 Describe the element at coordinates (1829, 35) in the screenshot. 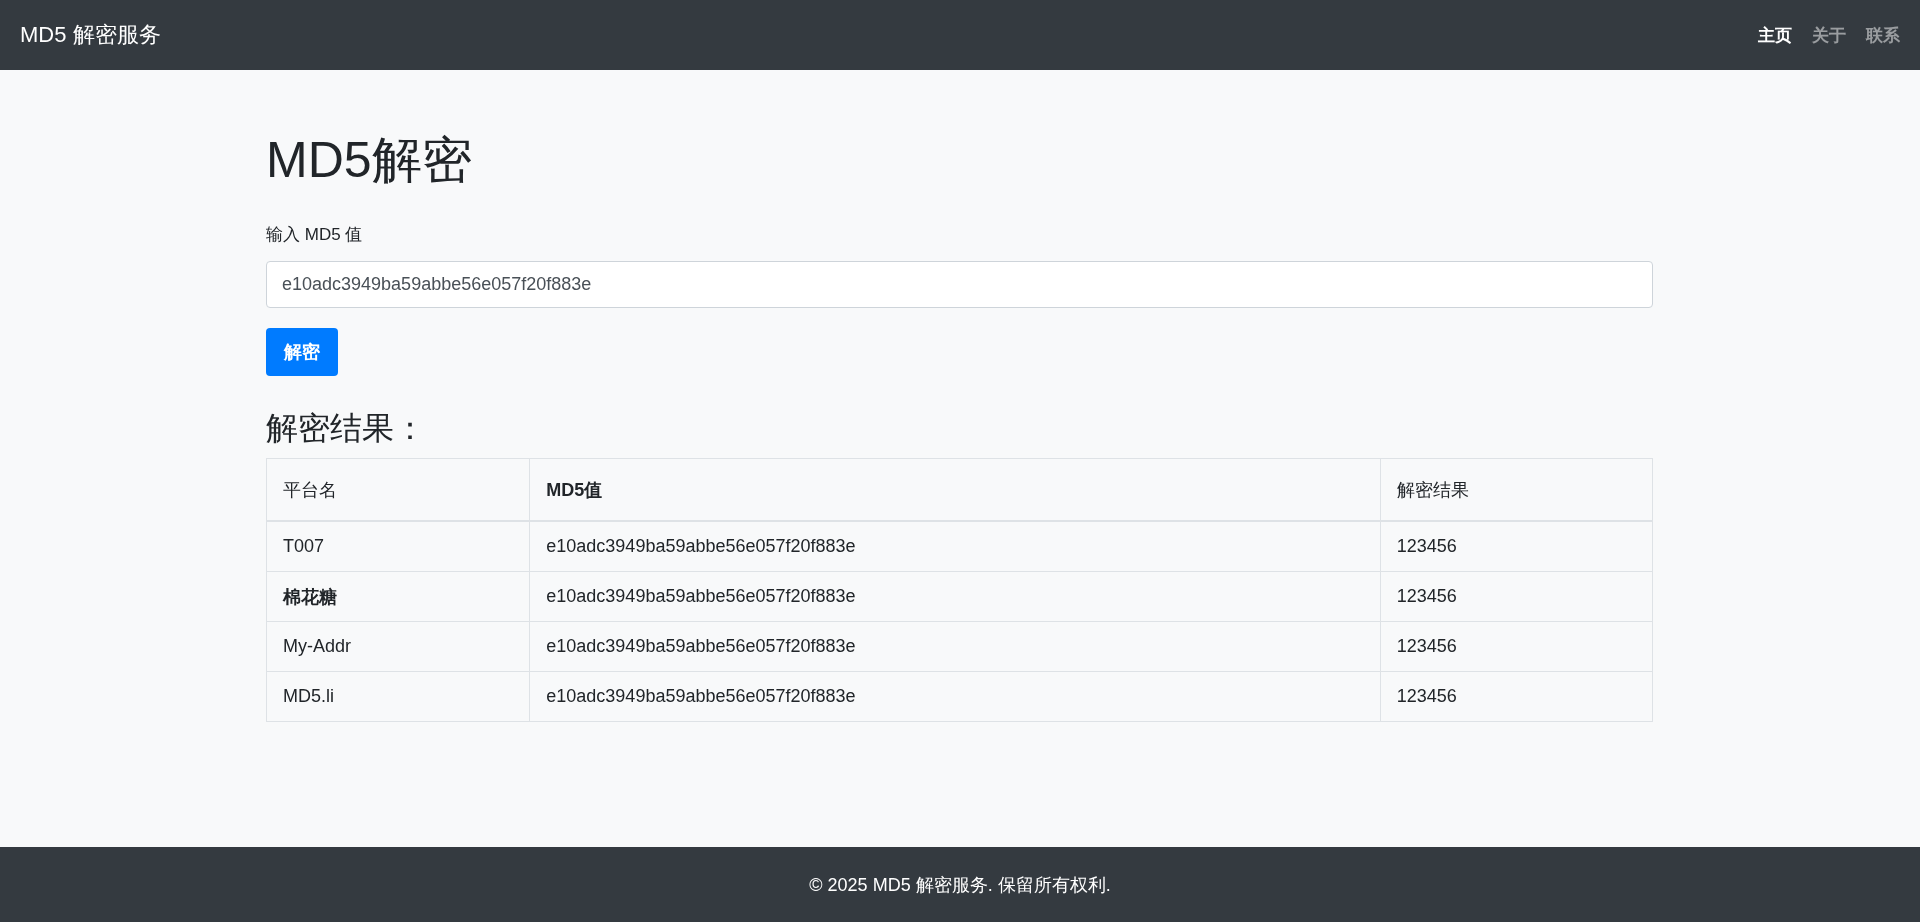

I see `nav-link: 关于` at that location.